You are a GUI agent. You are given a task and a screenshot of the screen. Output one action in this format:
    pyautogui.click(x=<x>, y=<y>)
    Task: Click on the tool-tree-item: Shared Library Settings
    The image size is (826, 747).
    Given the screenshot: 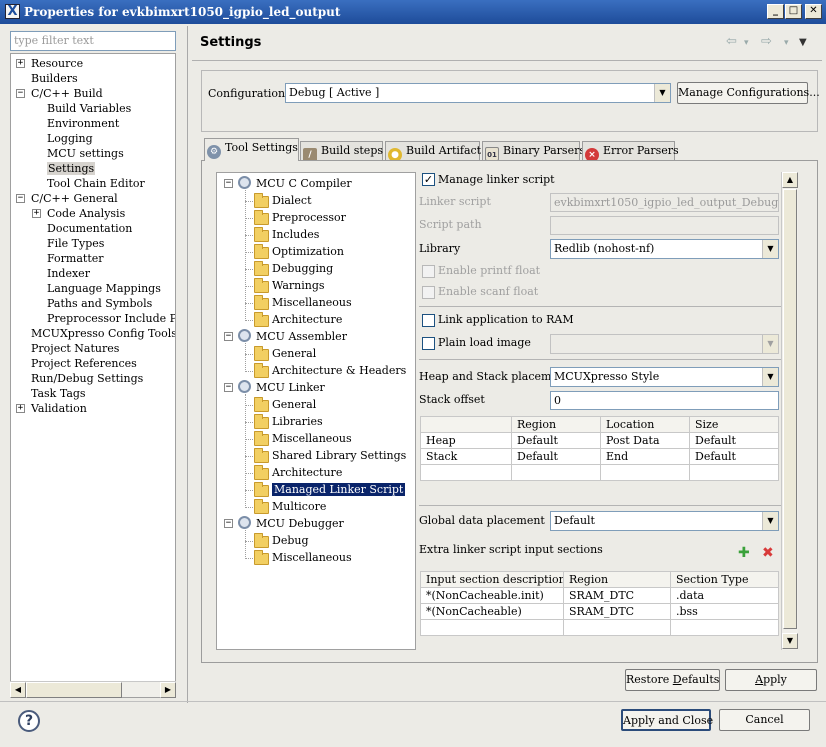 What is the action you would take?
    pyautogui.click(x=339, y=455)
    